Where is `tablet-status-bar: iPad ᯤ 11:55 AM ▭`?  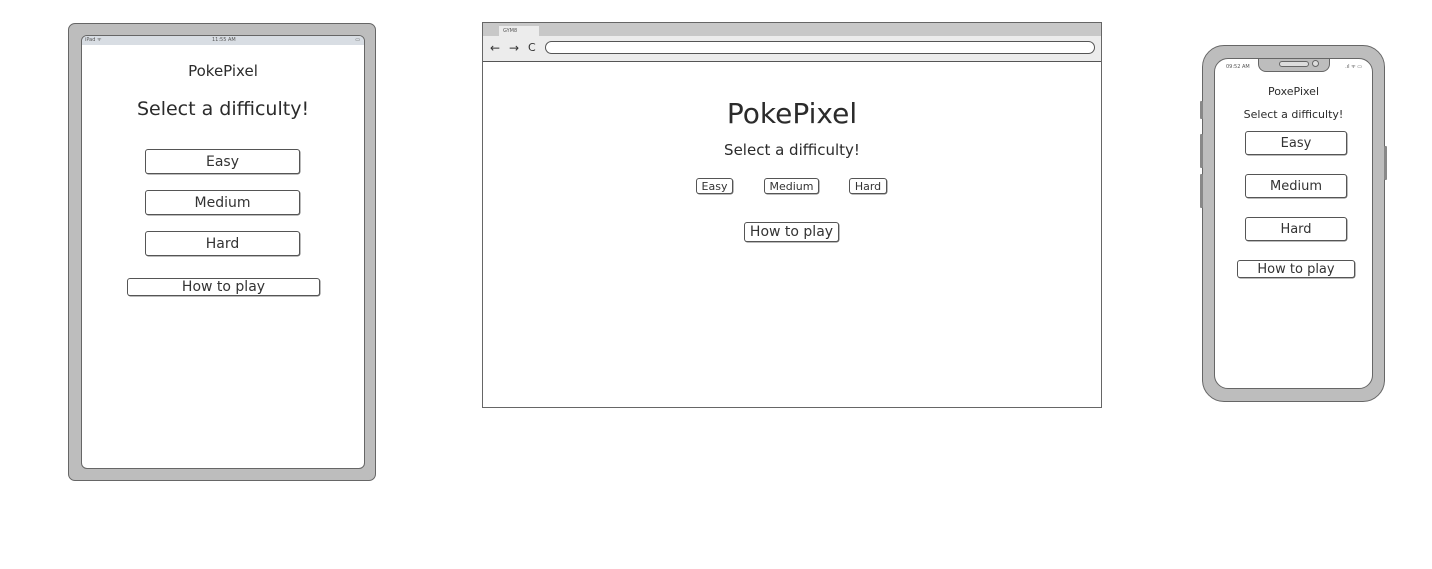
tablet-status-bar: iPad ᯤ 11:55 AM ▭ is located at coordinates (223, 40).